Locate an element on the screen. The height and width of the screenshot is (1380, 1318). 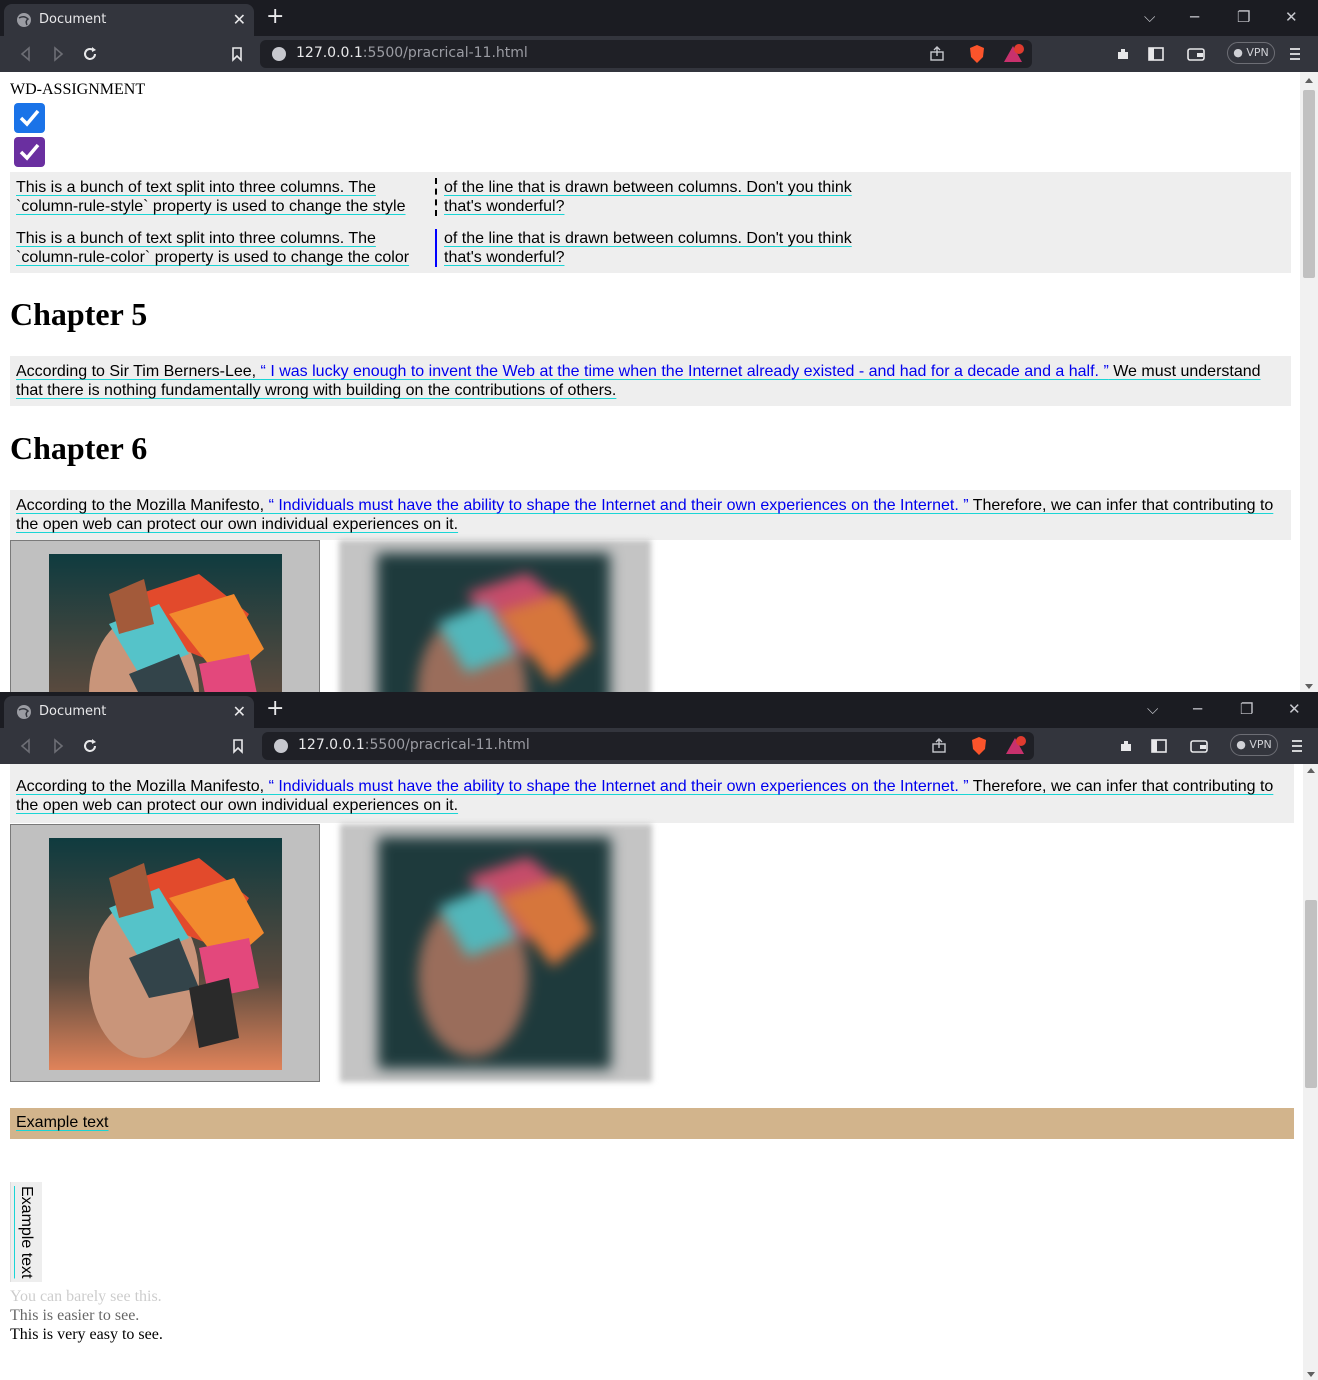
opacity-line-medium: This is easier to see. is located at coordinates (75, 1315).